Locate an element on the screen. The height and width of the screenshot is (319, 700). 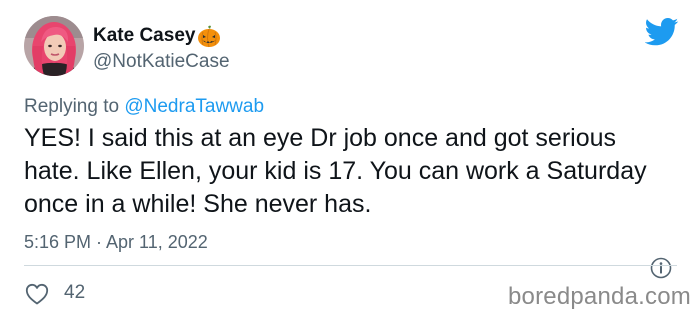
replying-to-prefix: Replying to is located at coordinates (72, 106).